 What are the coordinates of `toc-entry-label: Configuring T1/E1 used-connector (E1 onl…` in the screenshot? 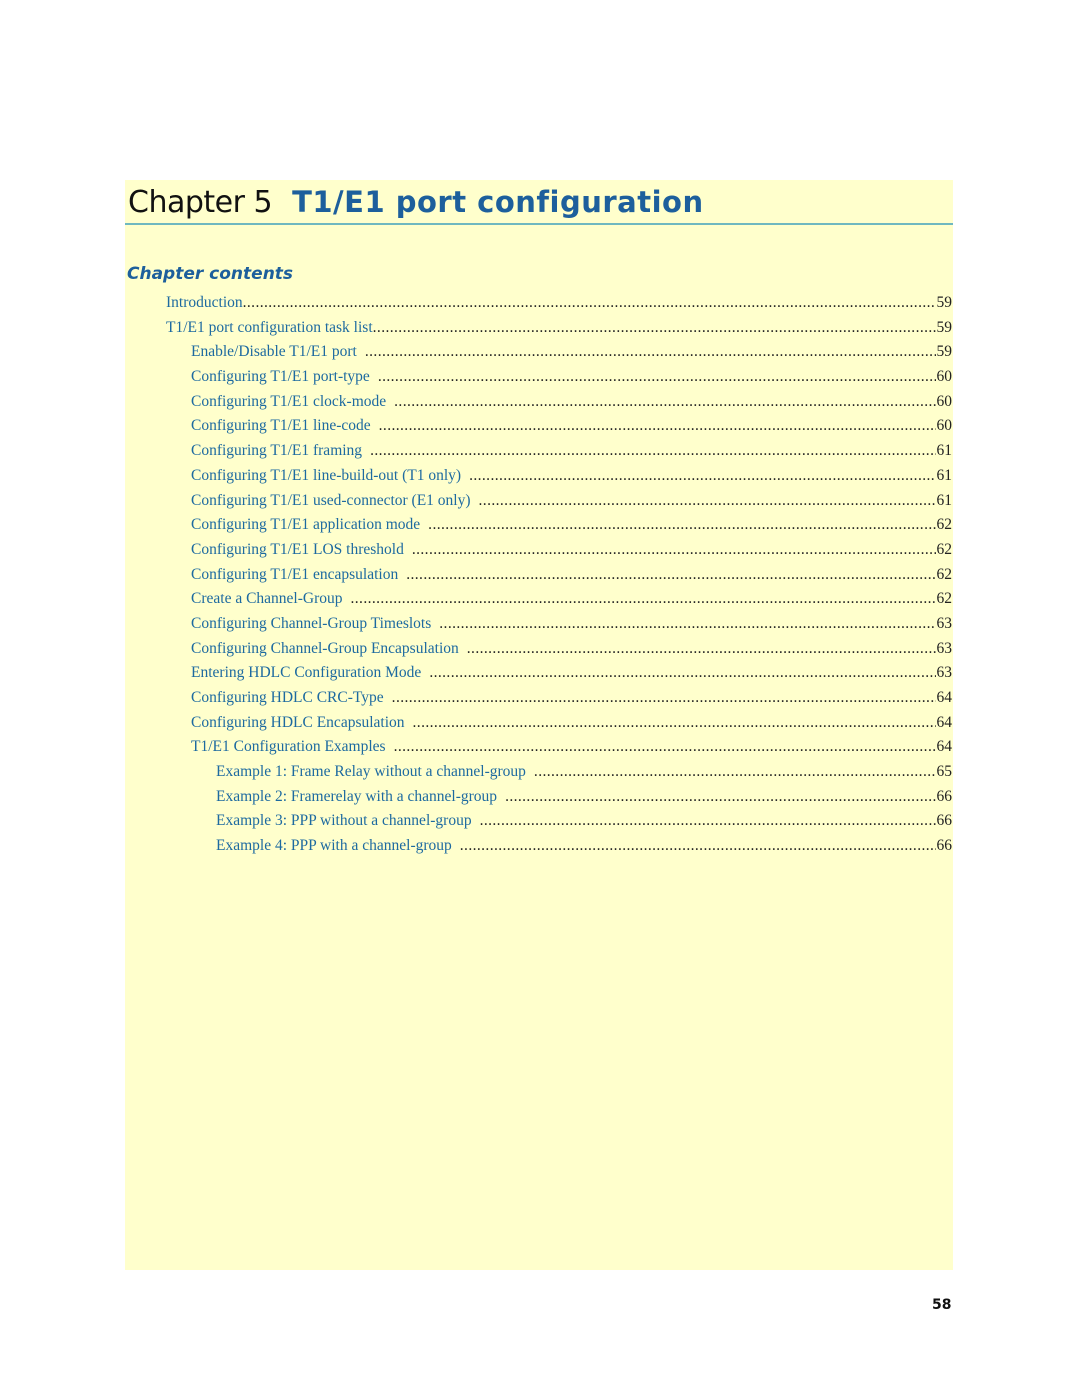 It's located at (331, 500).